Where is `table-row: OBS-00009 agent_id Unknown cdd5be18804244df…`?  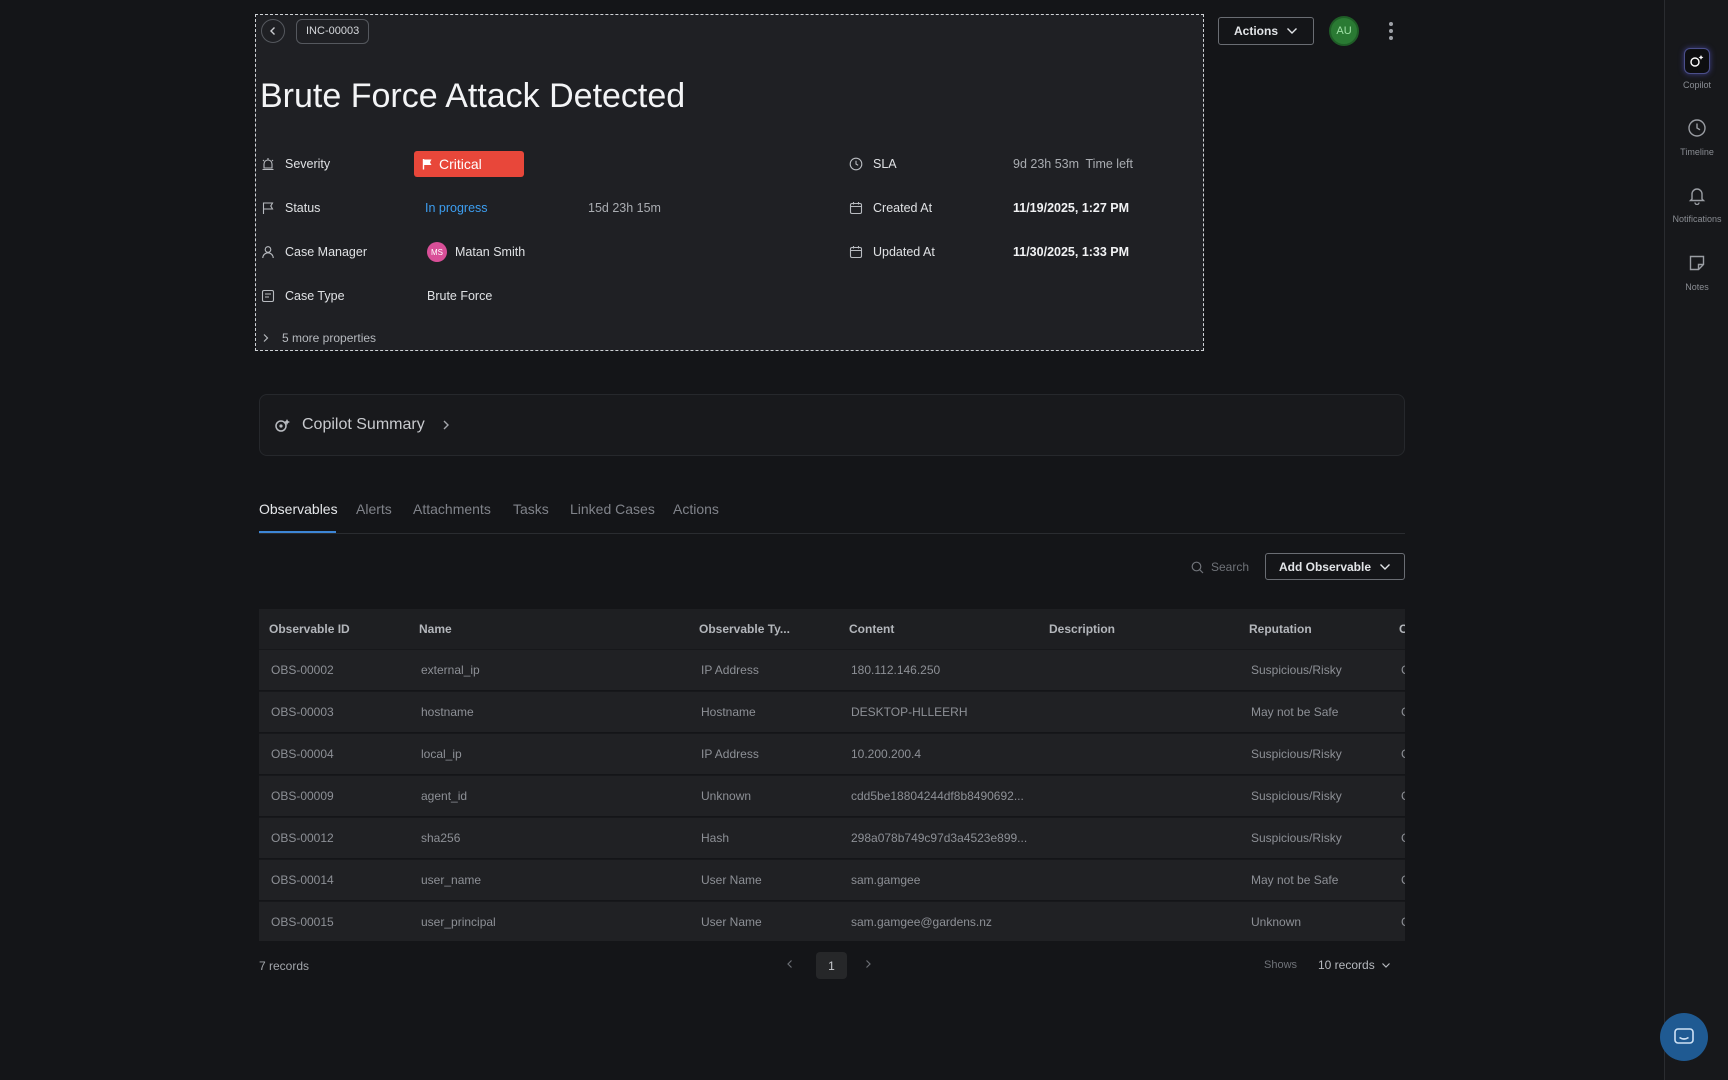 table-row: OBS-00009 agent_id Unknown cdd5be18804244df… is located at coordinates (832, 795).